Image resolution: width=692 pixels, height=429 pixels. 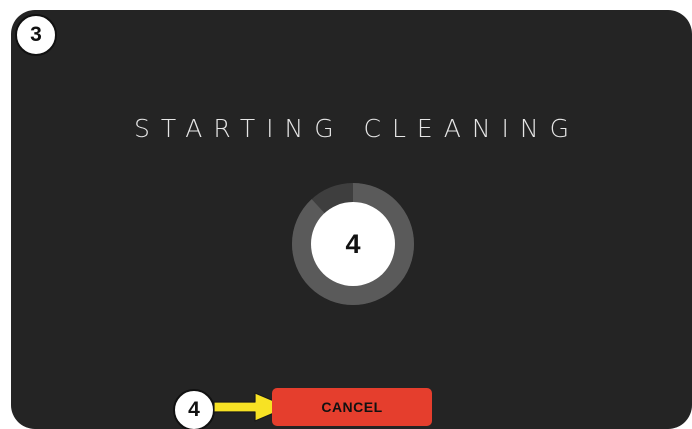 What do you see at coordinates (353, 244) in the screenshot?
I see `countdown-number: 4` at bounding box center [353, 244].